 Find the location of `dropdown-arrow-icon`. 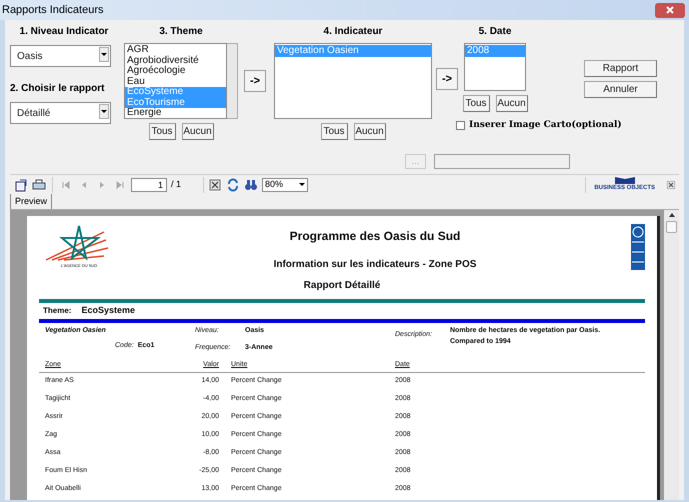

dropdown-arrow-icon is located at coordinates (302, 184).